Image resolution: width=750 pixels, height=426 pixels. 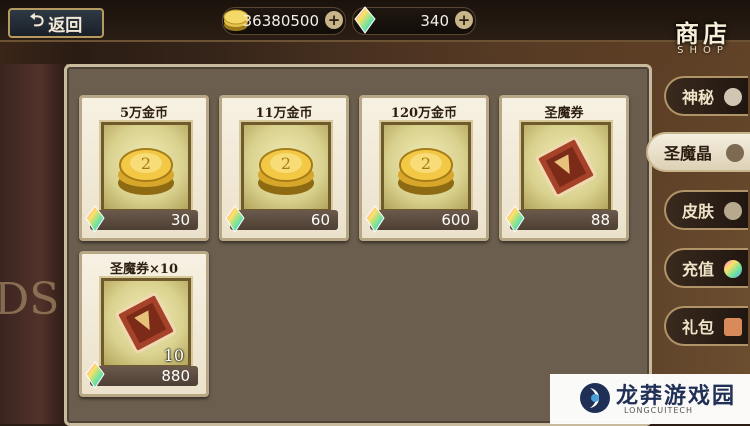 What do you see at coordinates (564, 113) in the screenshot?
I see `item-name: 圣魔券` at bounding box center [564, 113].